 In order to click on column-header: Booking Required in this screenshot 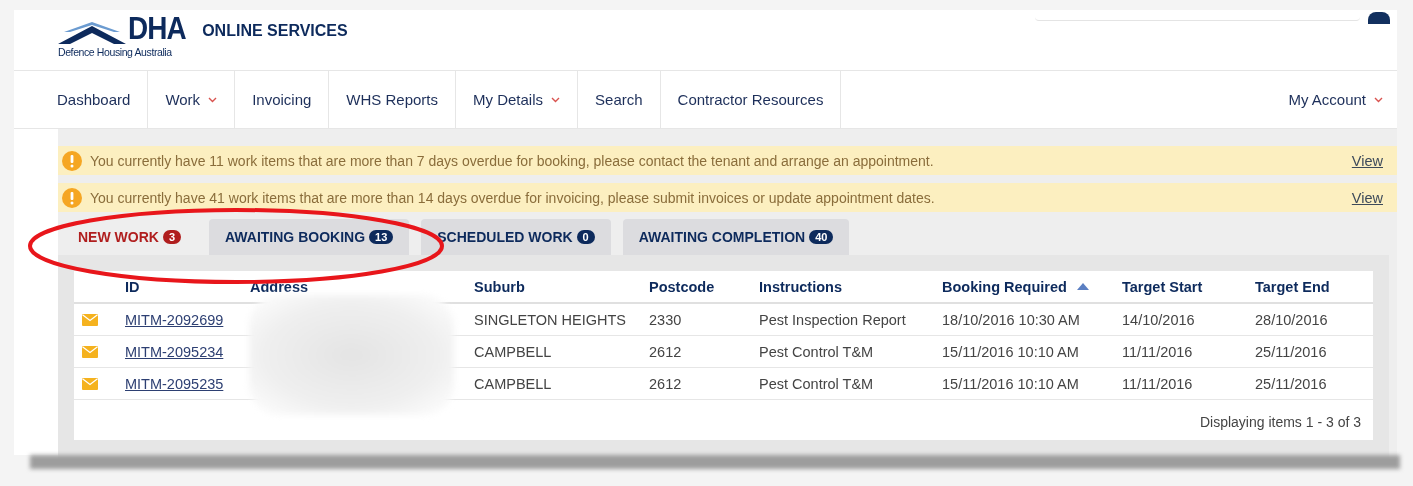, I will do `click(1032, 286)`.